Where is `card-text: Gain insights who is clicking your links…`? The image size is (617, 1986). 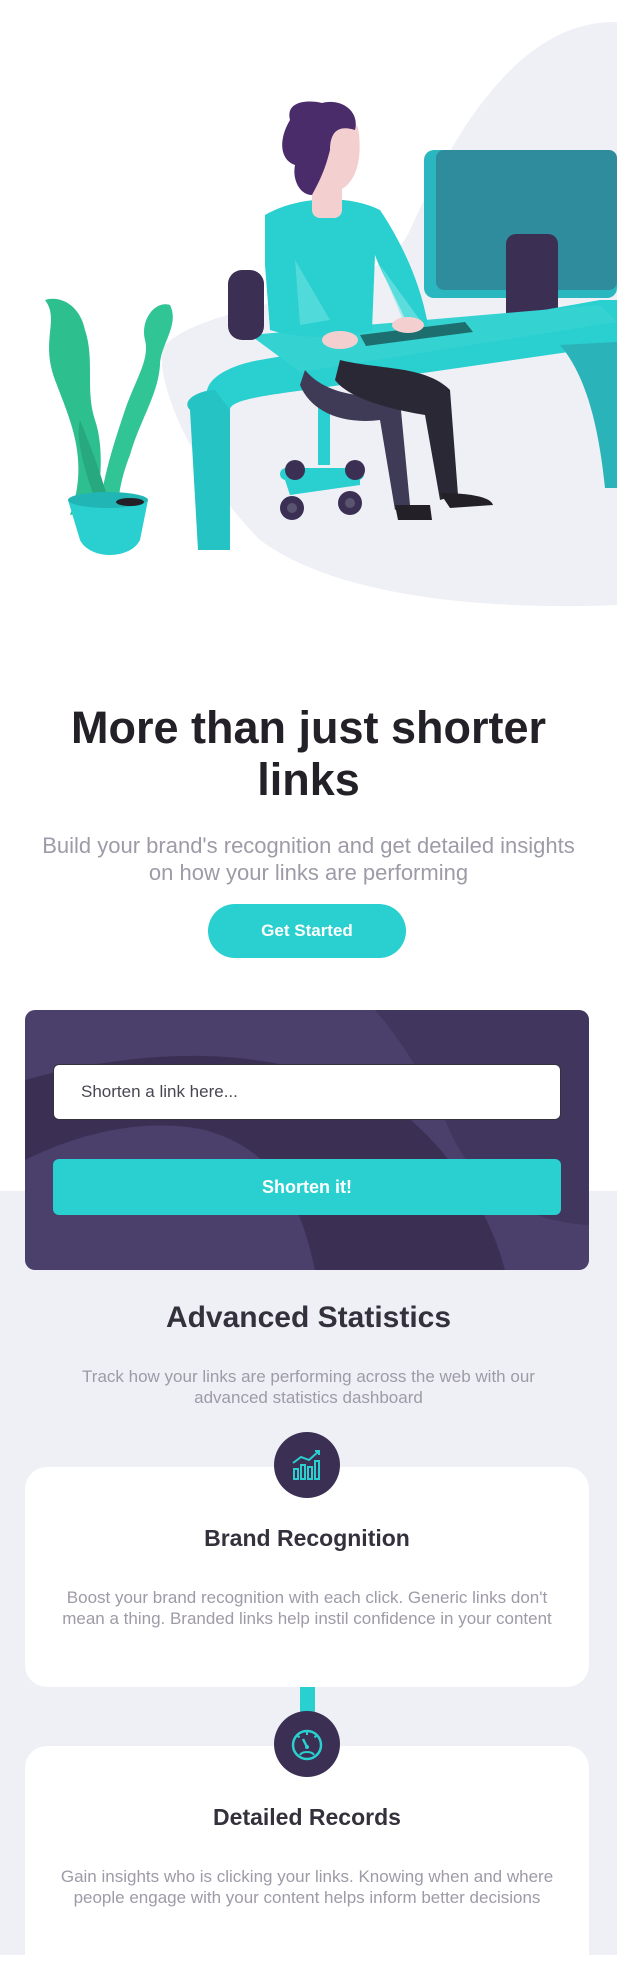
card-text: Gain insights who is clicking your links… is located at coordinates (307, 1887).